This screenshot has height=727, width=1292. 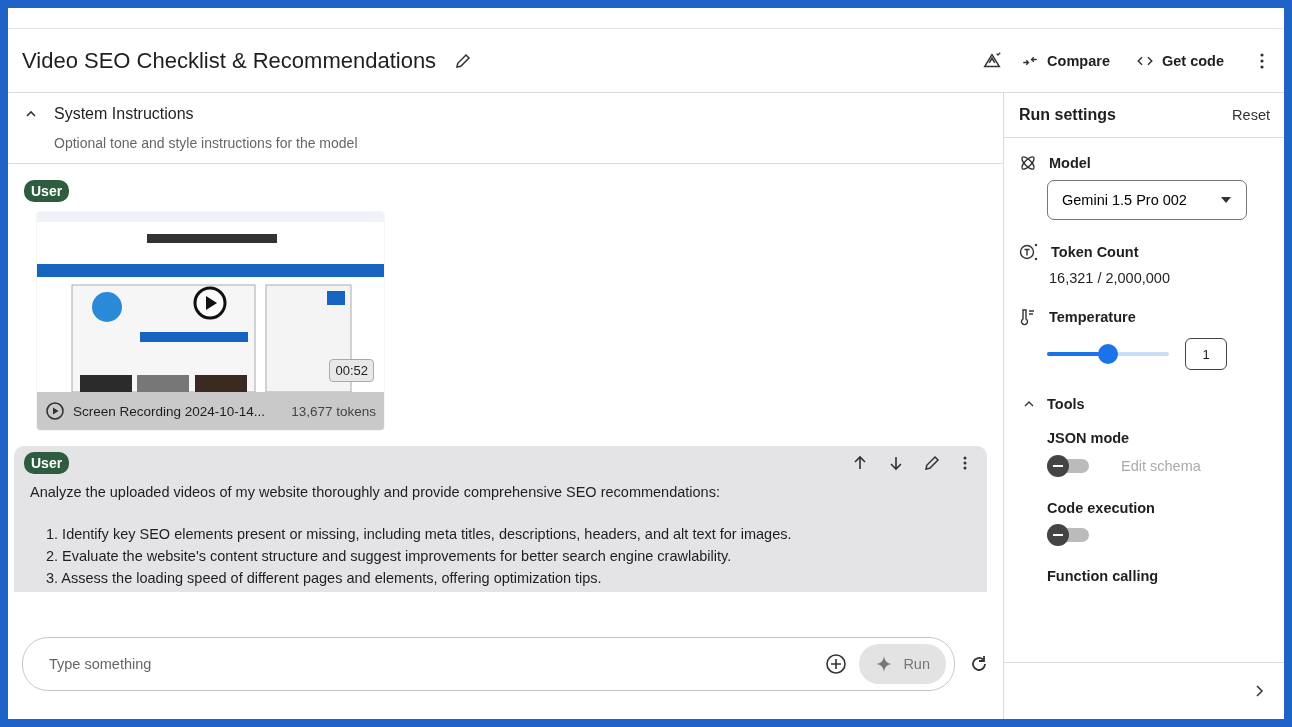 I want to click on section-title: System Instructions, so click(x=124, y=114).